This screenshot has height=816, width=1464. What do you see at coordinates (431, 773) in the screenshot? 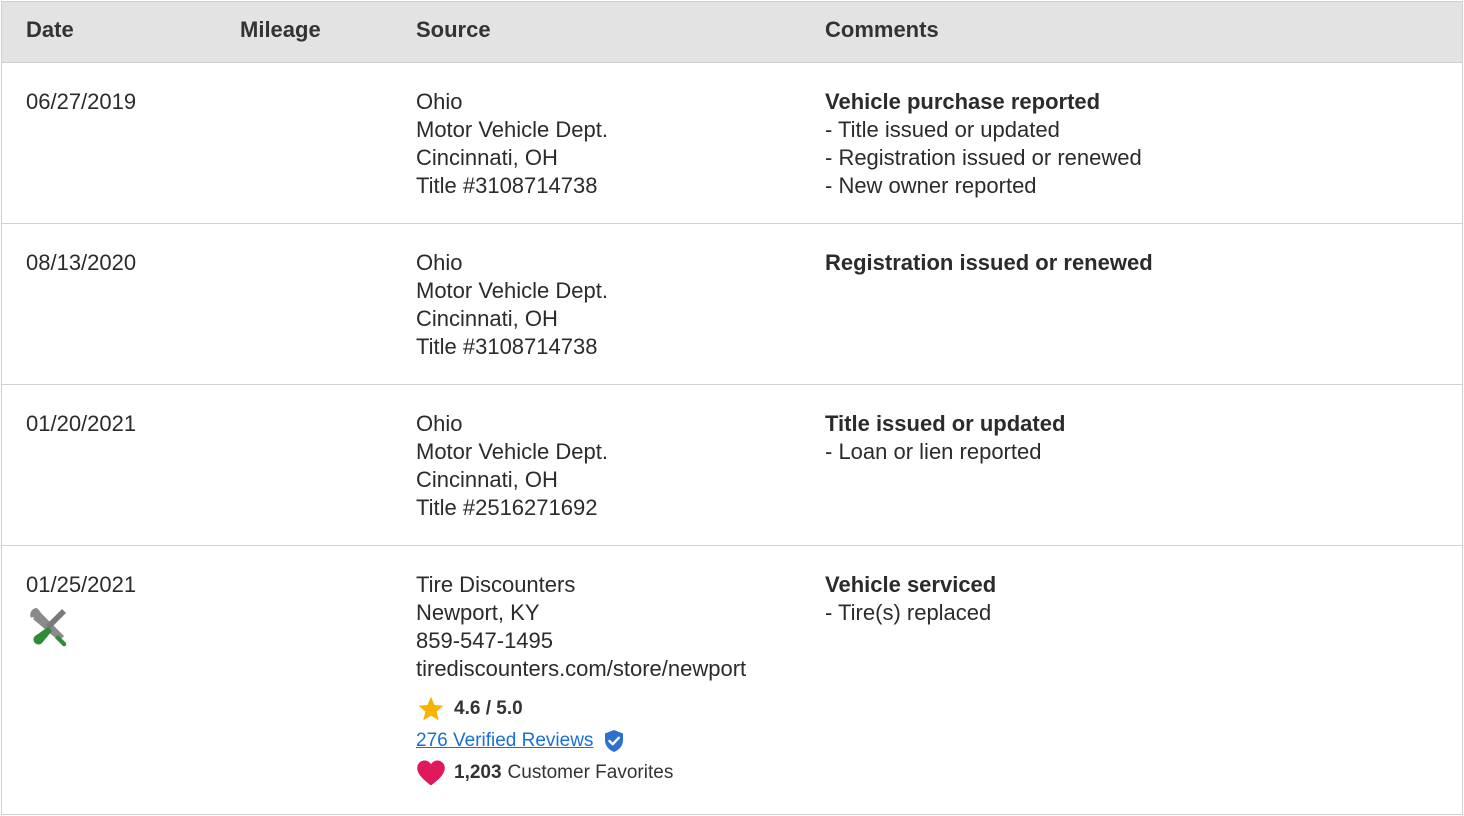
I see `heart-icon` at bounding box center [431, 773].